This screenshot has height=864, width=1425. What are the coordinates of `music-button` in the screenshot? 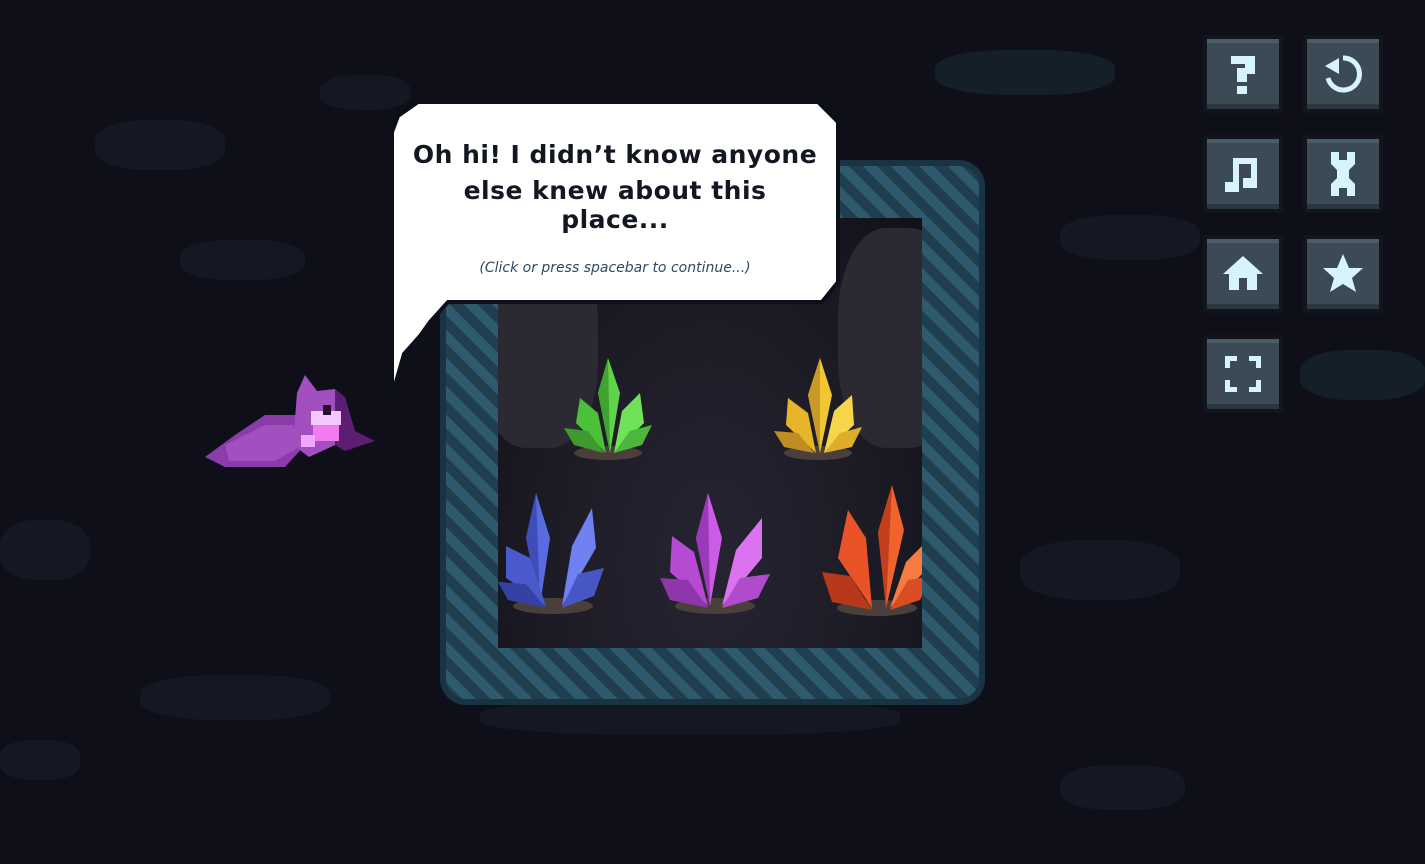 It's located at (1243, 174).